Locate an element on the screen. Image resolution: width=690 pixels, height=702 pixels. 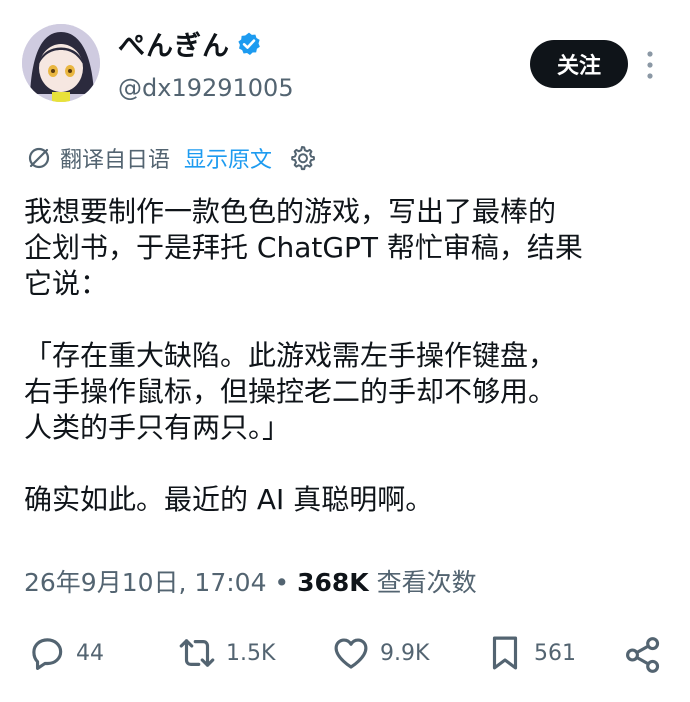
translate-icon is located at coordinates (39, 158).